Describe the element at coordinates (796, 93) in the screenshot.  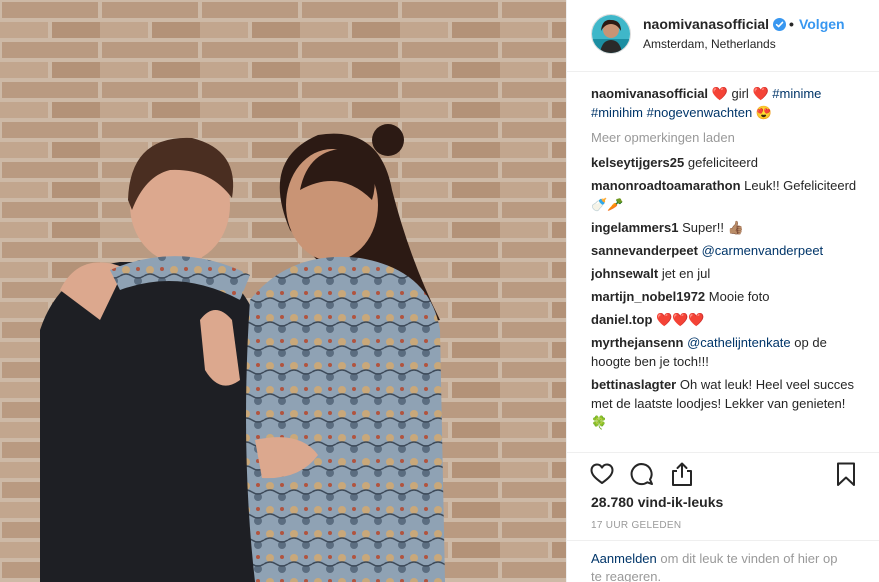
I see `hashtag-link: #minime` at that location.